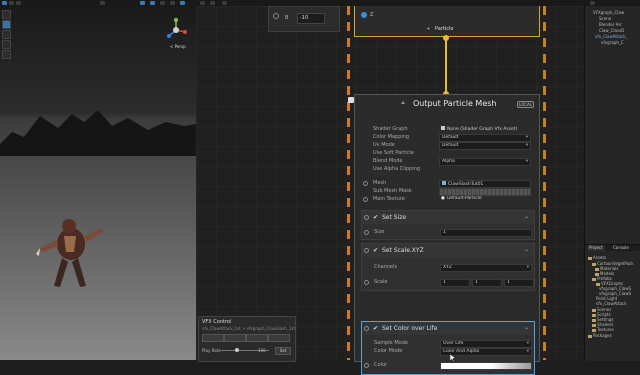 The image size is (640, 375). What do you see at coordinates (464, 198) in the screenshot?
I see `main-texture-value: Default-Particle` at bounding box center [464, 198].